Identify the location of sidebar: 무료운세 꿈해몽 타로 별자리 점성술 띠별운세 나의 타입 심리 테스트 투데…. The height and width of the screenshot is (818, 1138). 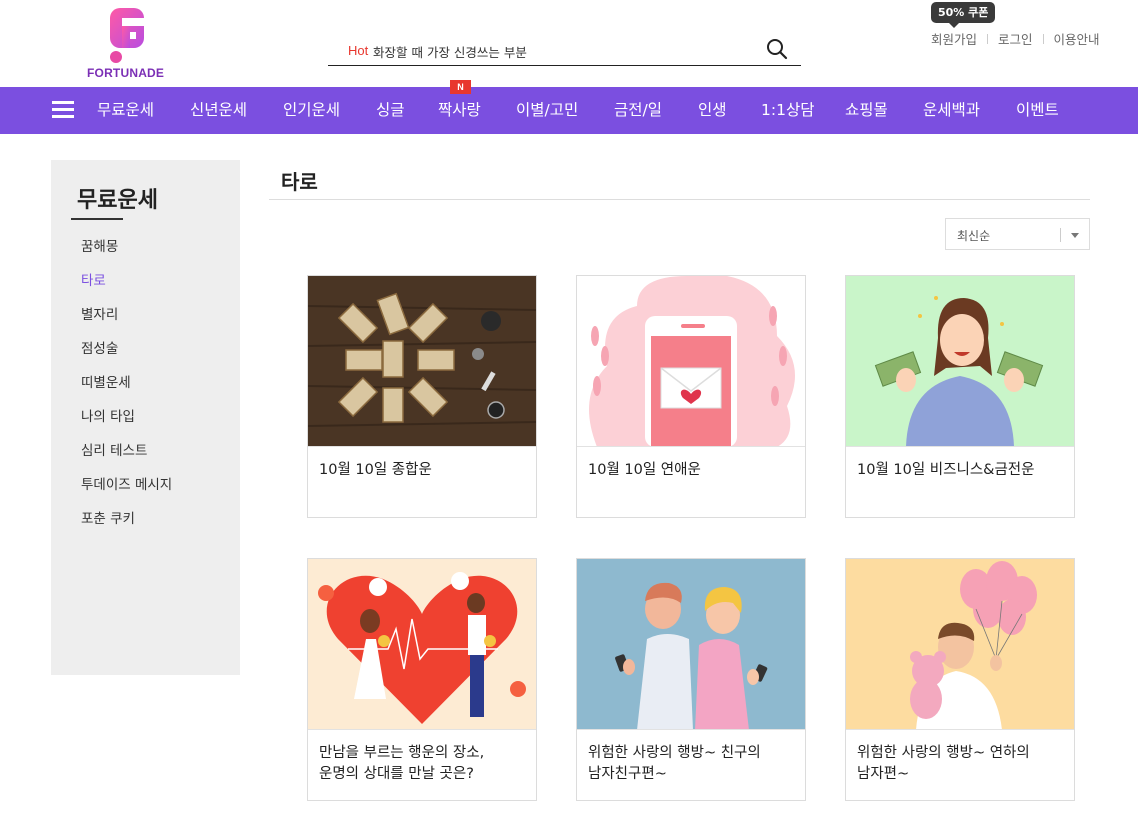
(145, 417).